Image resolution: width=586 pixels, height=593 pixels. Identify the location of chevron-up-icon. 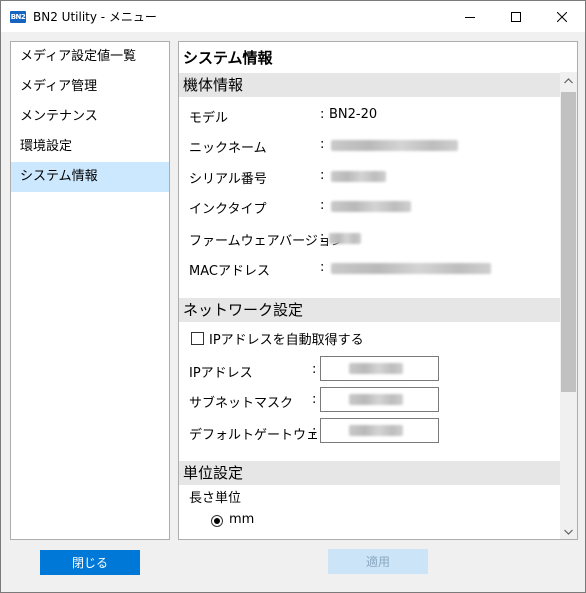
(568, 80).